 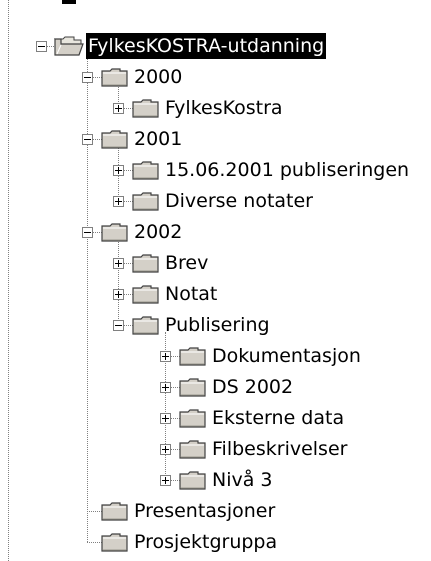 I want to click on folder-open-icon, so click(x=68, y=46).